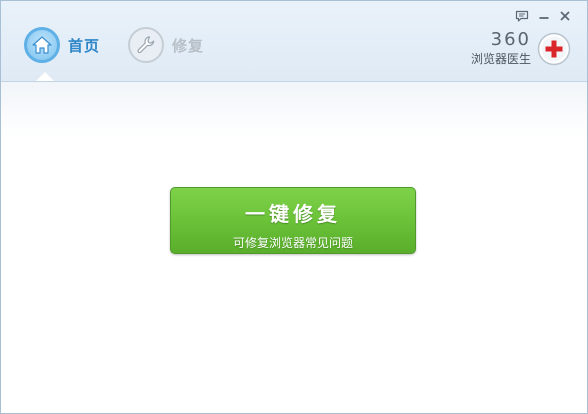 Image resolution: width=588 pixels, height=414 pixels. I want to click on brand-name: 浏览器医生, so click(500, 59).